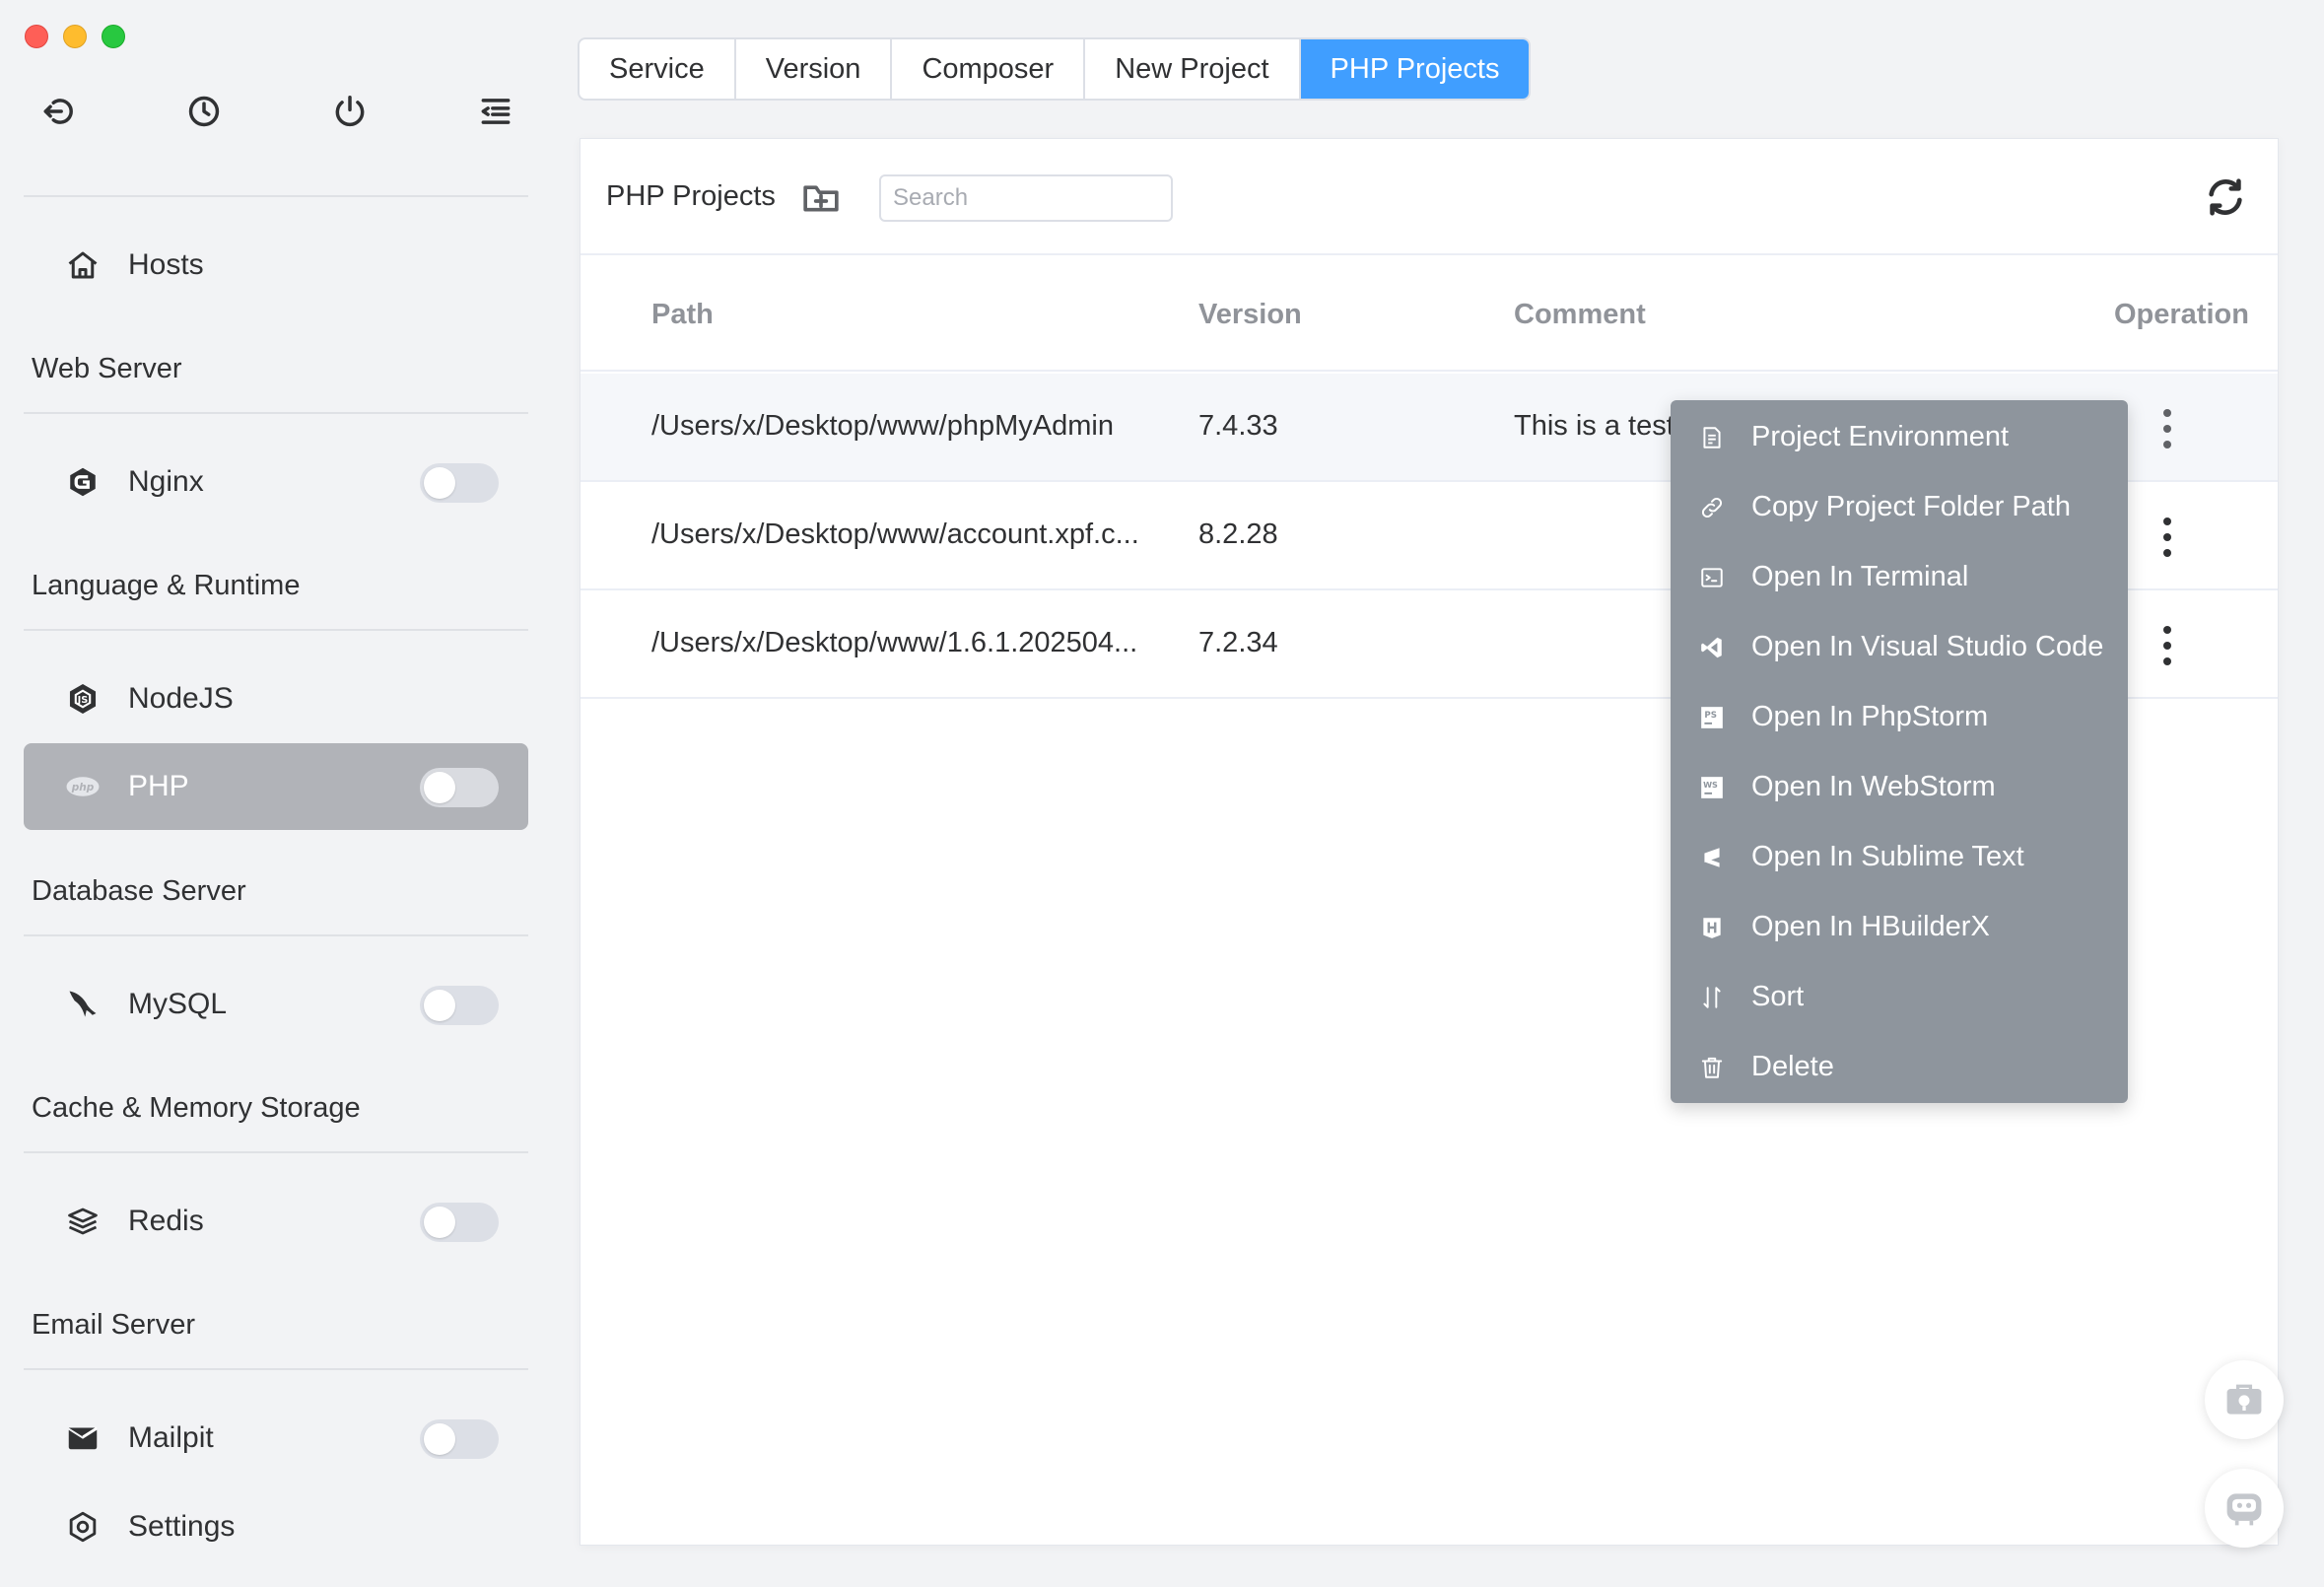 Image resolution: width=2324 pixels, height=1587 pixels. Describe the element at coordinates (1874, 787) in the screenshot. I see `menu-item-label: Open In WebStorm` at that location.